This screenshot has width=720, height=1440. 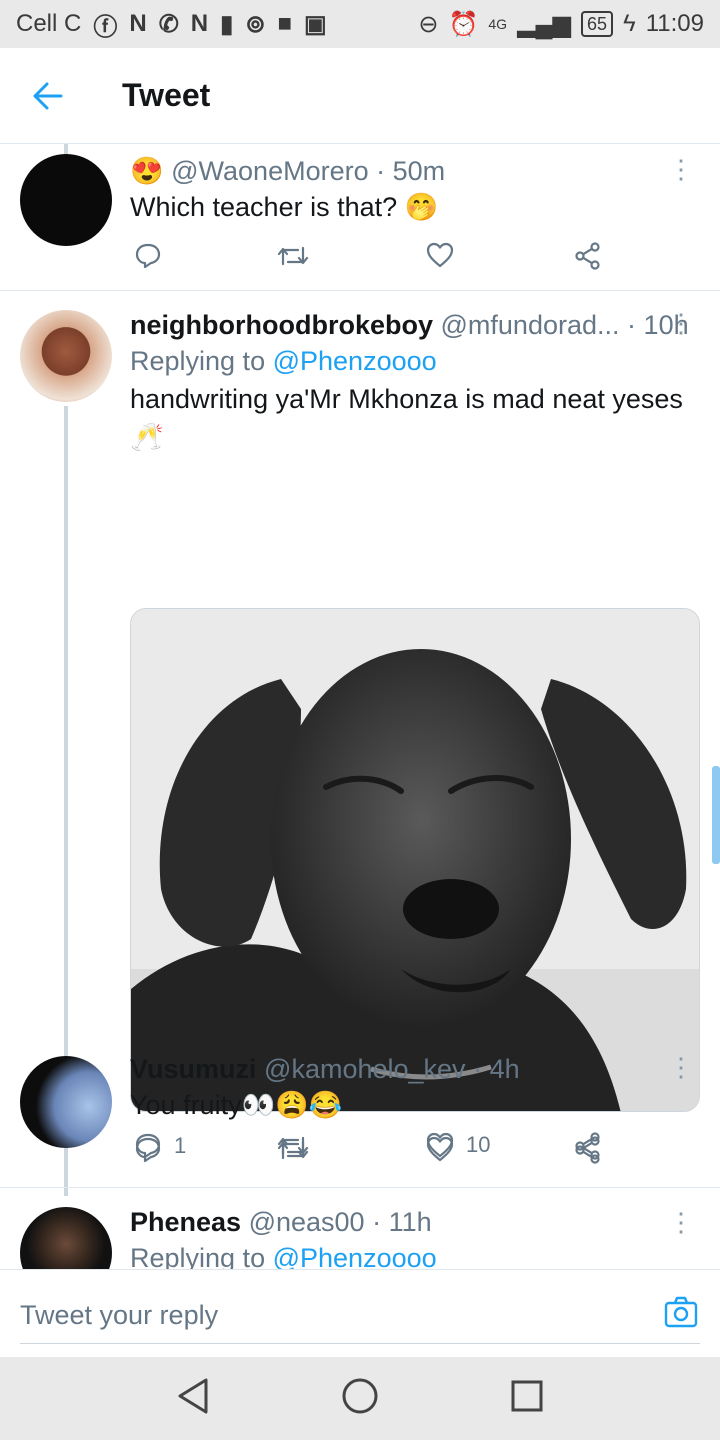 What do you see at coordinates (463, 24) in the screenshot?
I see `alarm-icon: ⏰` at bounding box center [463, 24].